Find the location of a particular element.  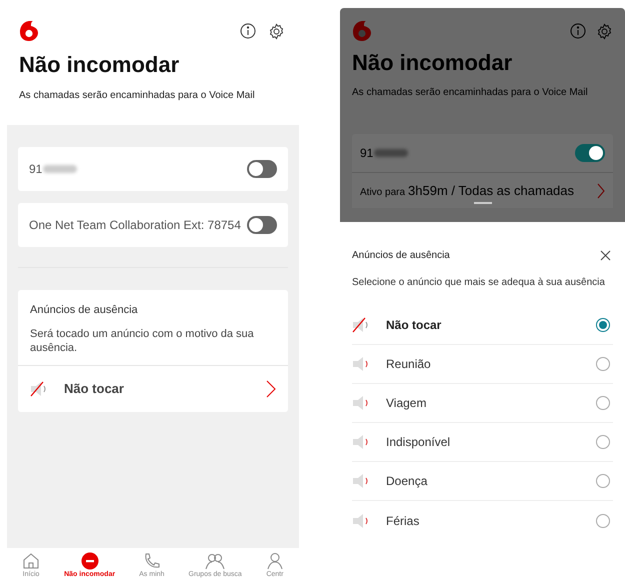

home-icon is located at coordinates (31, 561).